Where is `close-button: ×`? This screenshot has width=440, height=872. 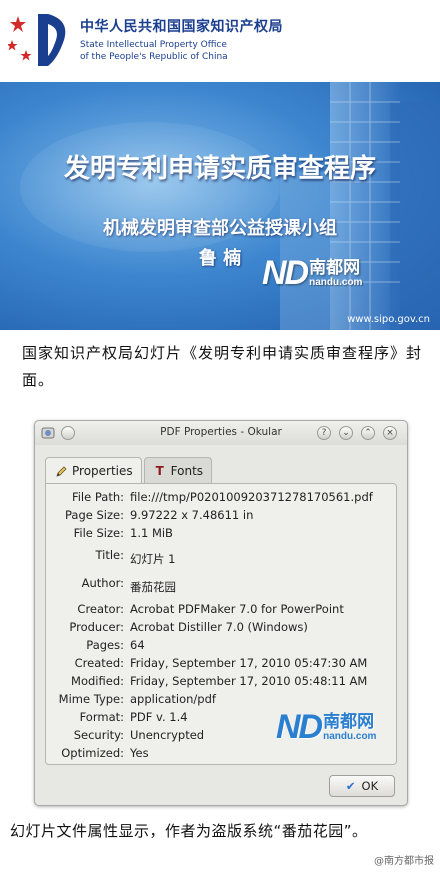
close-button: × is located at coordinates (390, 433).